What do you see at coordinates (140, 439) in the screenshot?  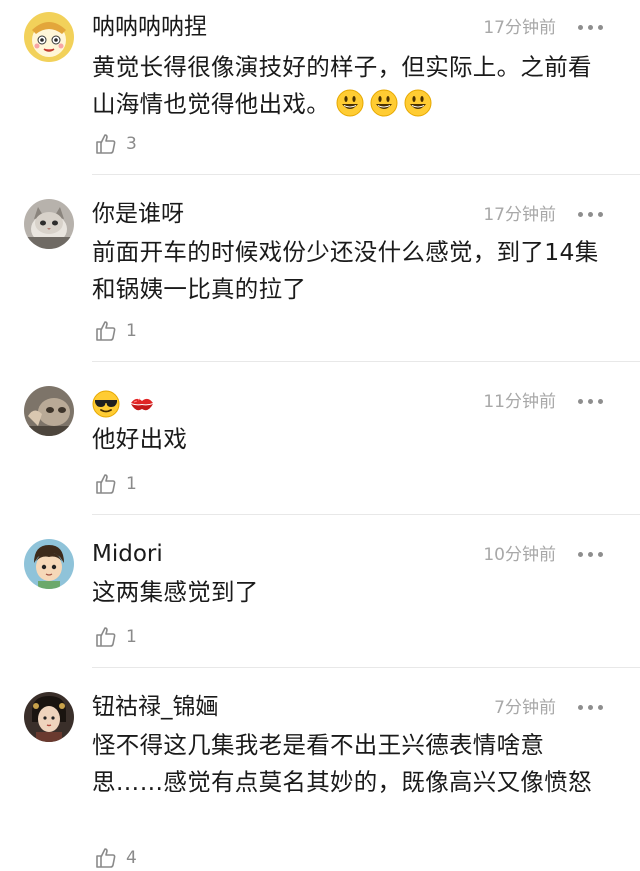 I see `comment-text: 他好出戏` at bounding box center [140, 439].